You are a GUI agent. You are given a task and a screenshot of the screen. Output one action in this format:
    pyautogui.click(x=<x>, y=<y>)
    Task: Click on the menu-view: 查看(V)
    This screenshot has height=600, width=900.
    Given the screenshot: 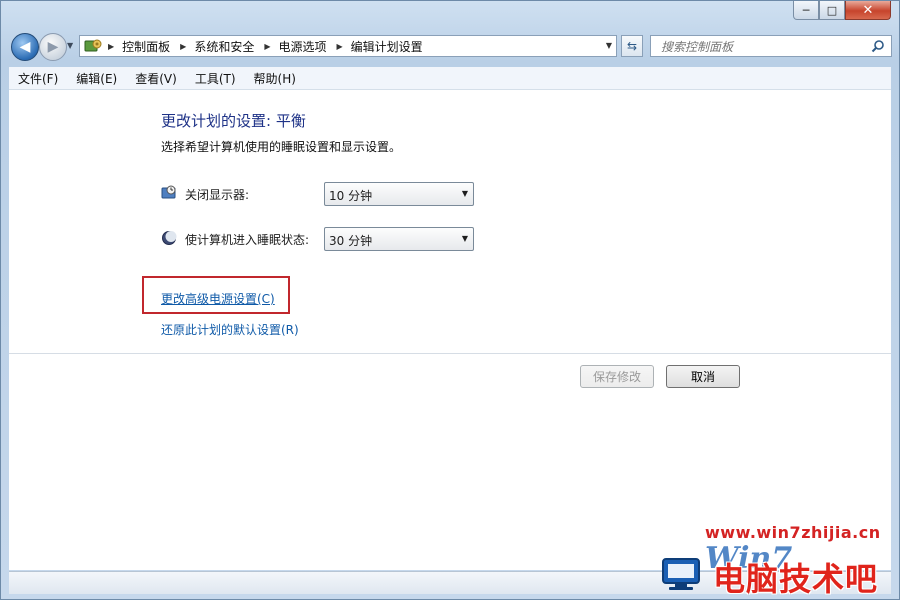 What is the action you would take?
    pyautogui.click(x=156, y=78)
    